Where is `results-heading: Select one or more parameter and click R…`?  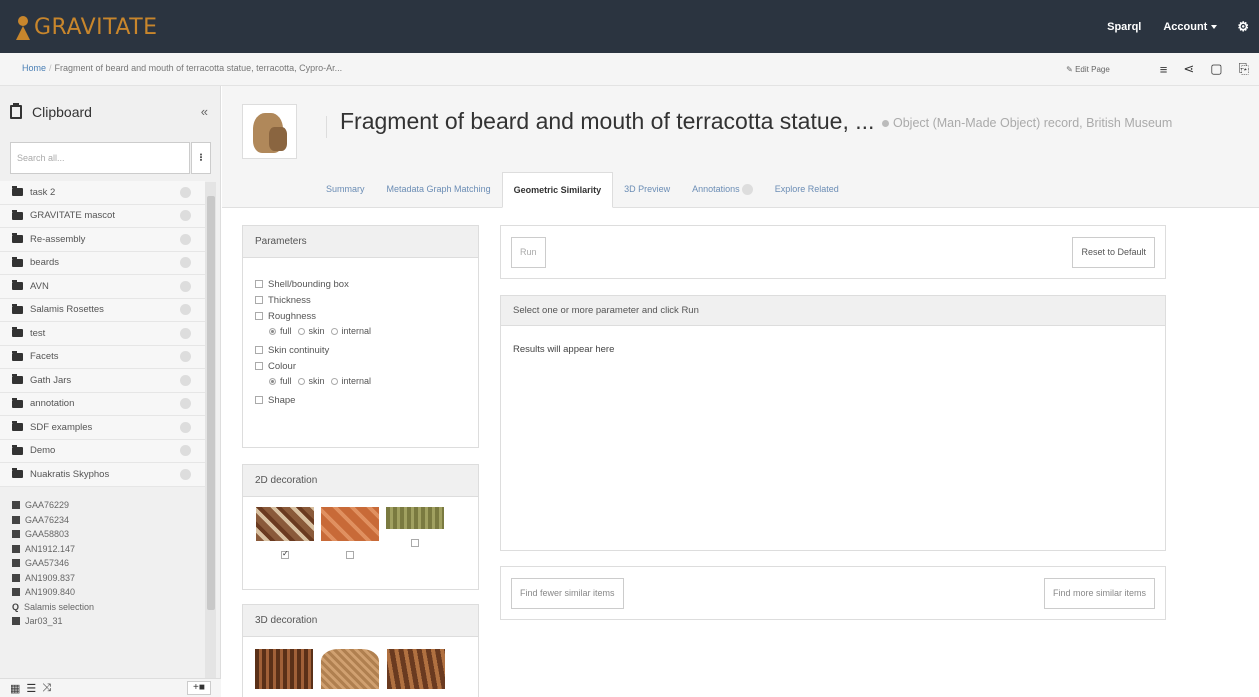 results-heading: Select one or more parameter and click R… is located at coordinates (833, 311).